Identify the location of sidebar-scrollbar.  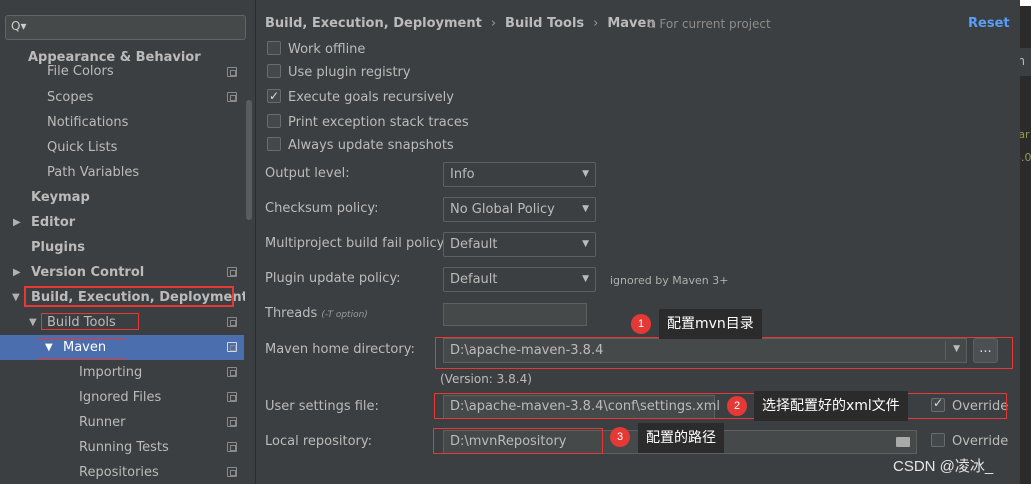
(249, 272).